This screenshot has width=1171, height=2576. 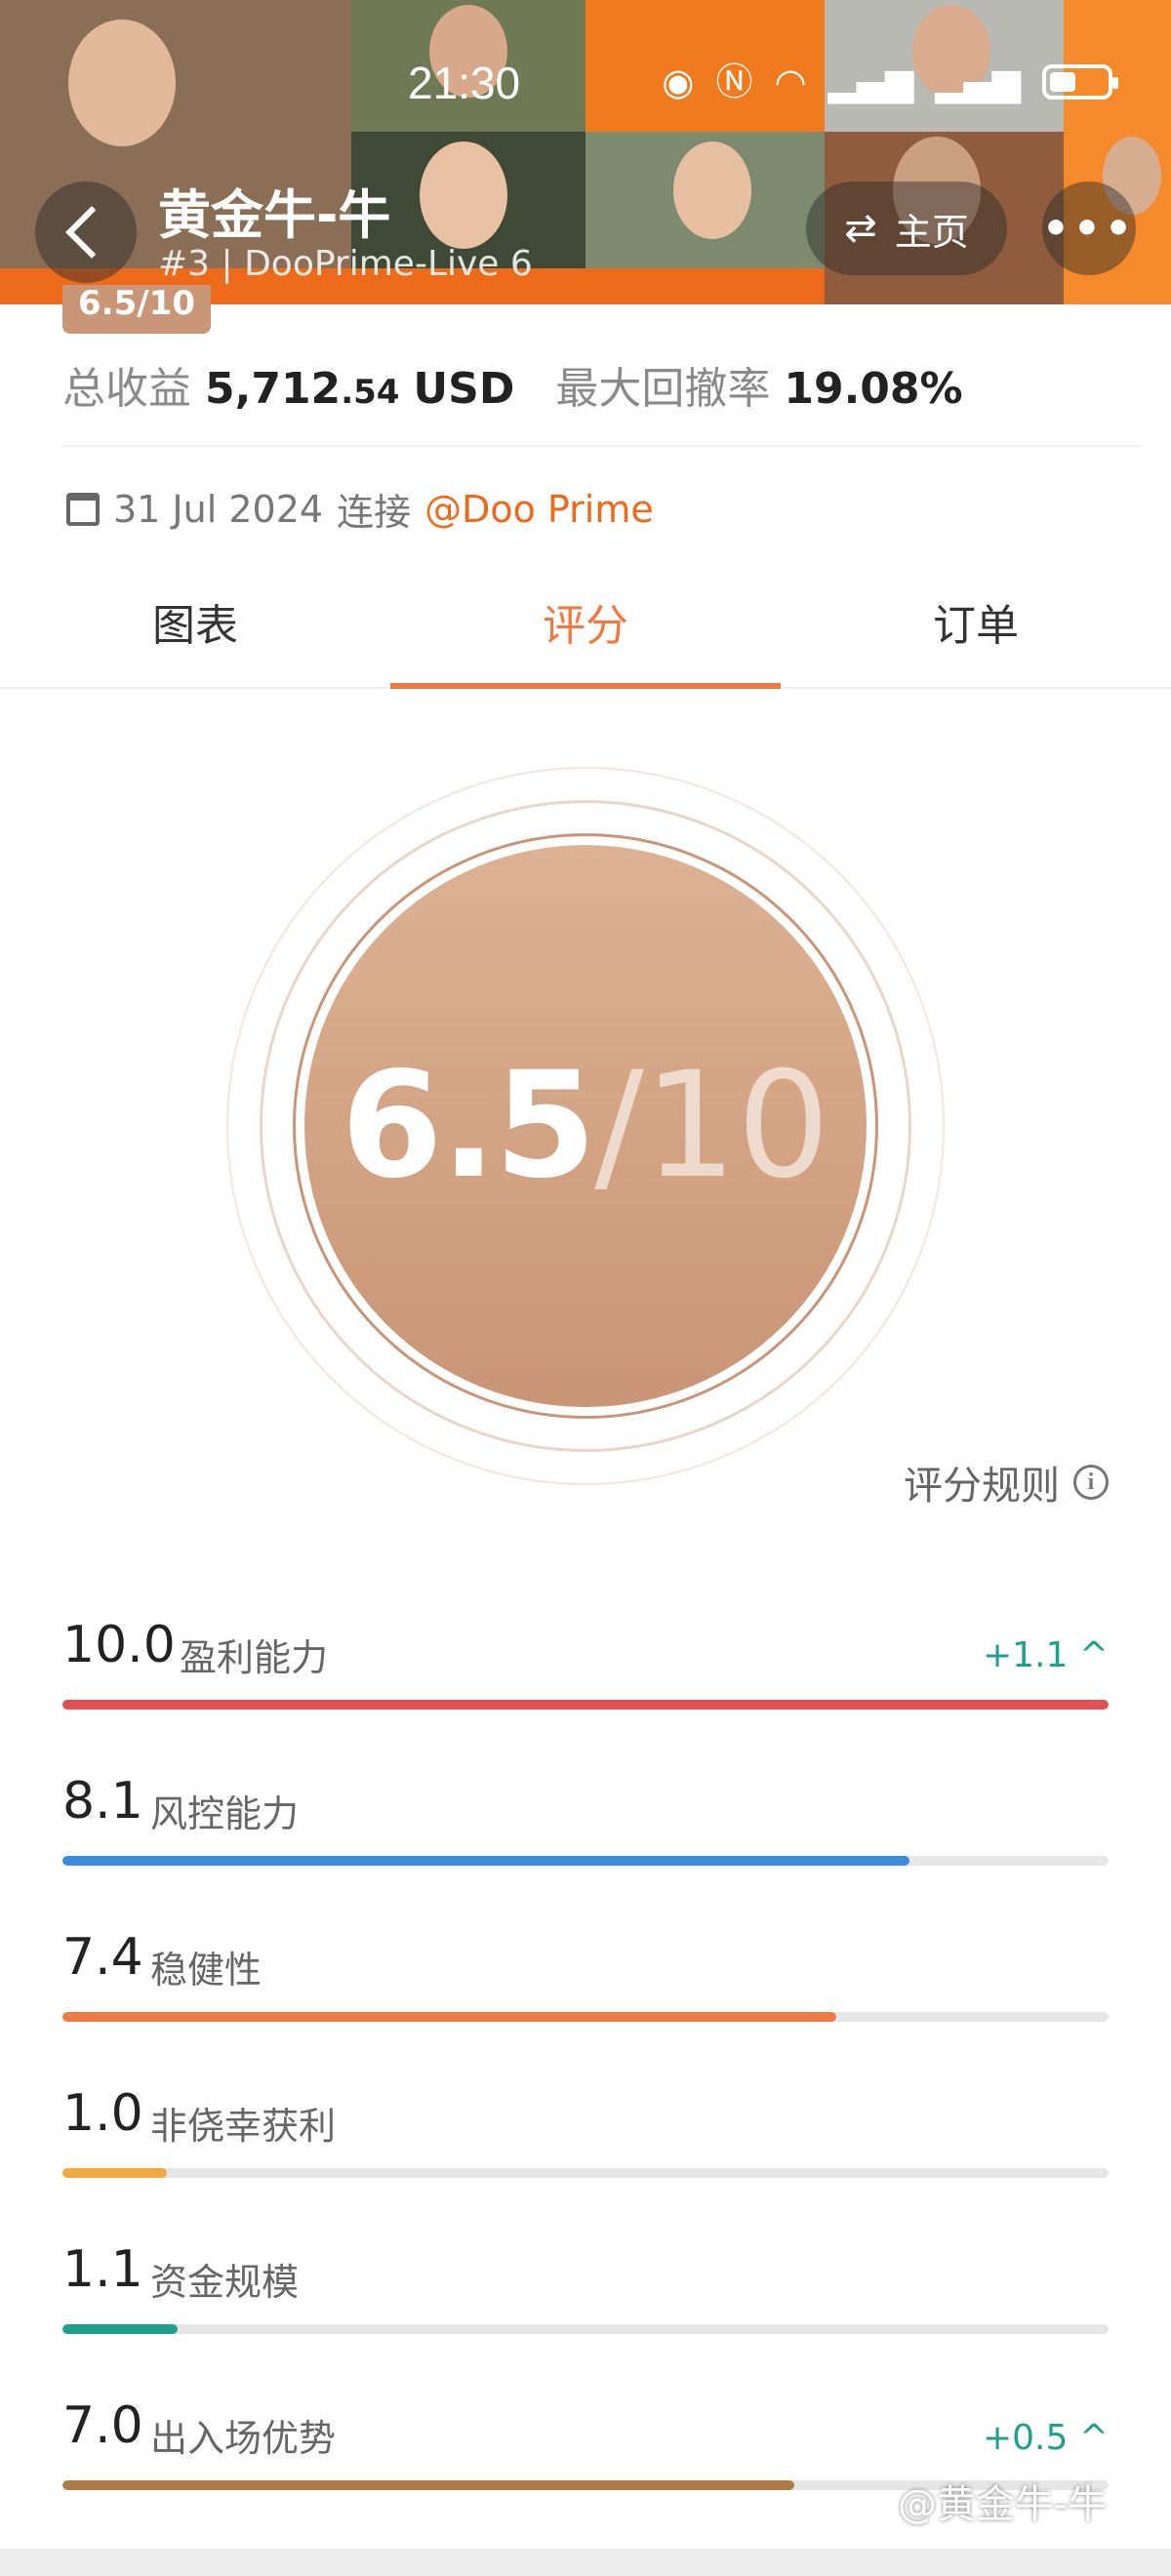 What do you see at coordinates (370, 392) in the screenshot?
I see `profit-cents: .54` at bounding box center [370, 392].